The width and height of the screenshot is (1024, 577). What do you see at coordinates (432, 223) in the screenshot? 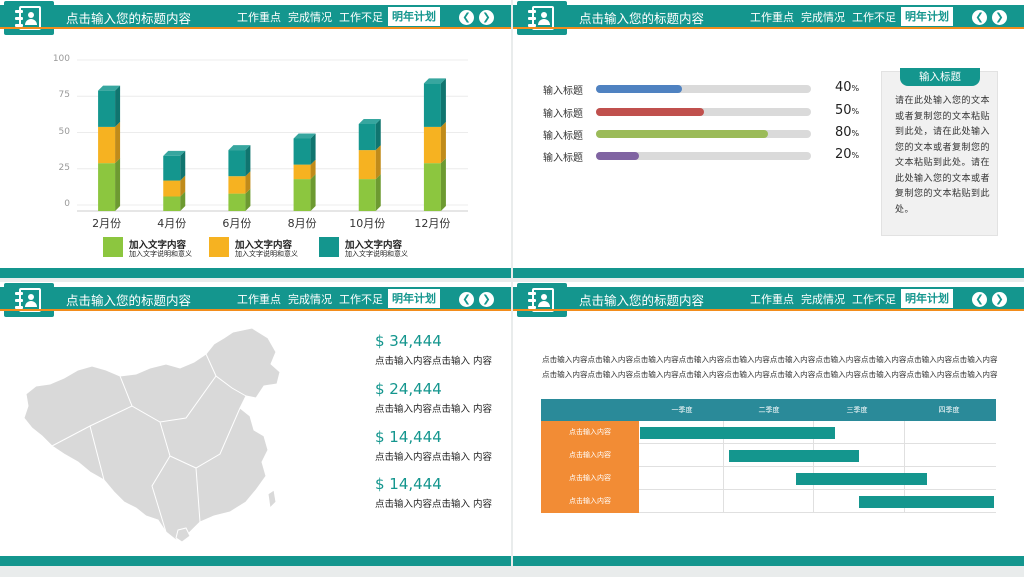
I see `x-tick-label: 12月份` at bounding box center [432, 223].